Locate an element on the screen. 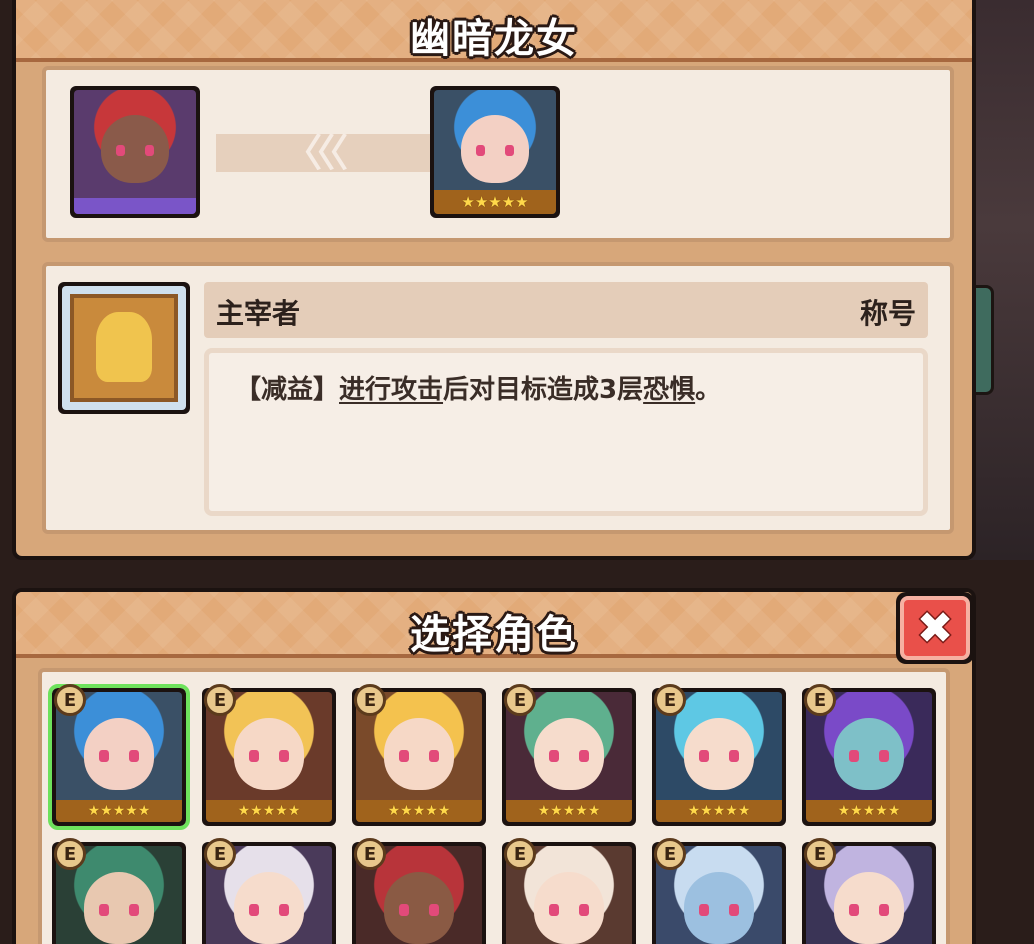 The height and width of the screenshot is (944, 1034). evolution-arrow-track: 〈〈〈 is located at coordinates (331, 153).